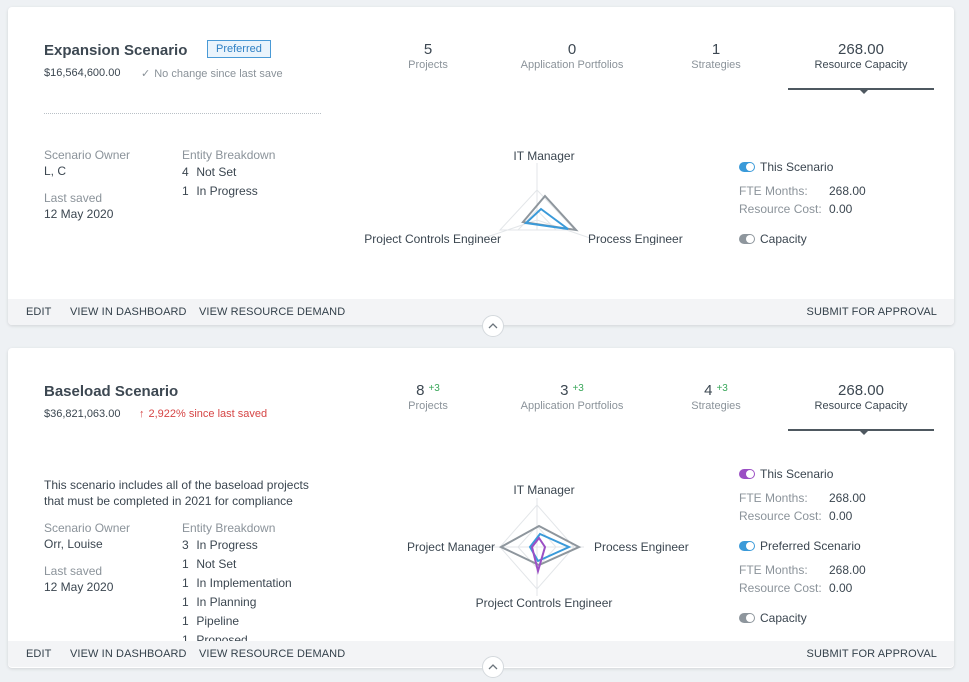 The image size is (969, 682). What do you see at coordinates (800, 546) in the screenshot?
I see `legend-preferred-scenario: Preferred Scenario` at bounding box center [800, 546].